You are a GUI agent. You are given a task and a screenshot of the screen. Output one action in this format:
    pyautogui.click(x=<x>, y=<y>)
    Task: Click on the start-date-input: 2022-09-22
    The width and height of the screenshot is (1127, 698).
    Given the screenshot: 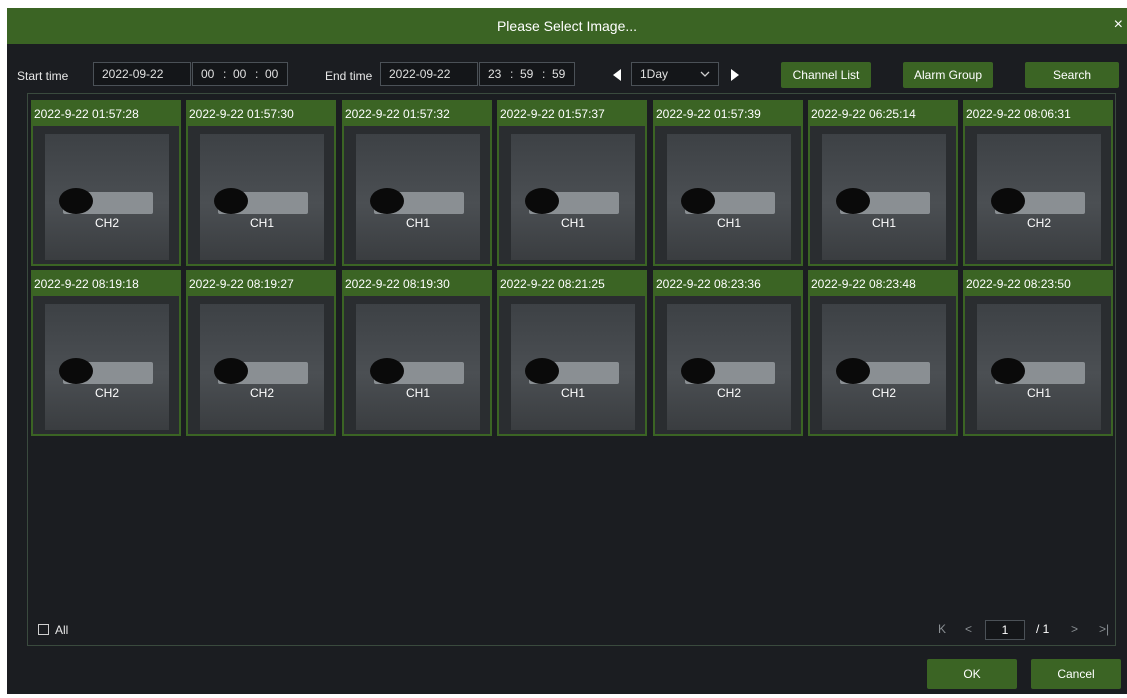 What is the action you would take?
    pyautogui.click(x=142, y=74)
    